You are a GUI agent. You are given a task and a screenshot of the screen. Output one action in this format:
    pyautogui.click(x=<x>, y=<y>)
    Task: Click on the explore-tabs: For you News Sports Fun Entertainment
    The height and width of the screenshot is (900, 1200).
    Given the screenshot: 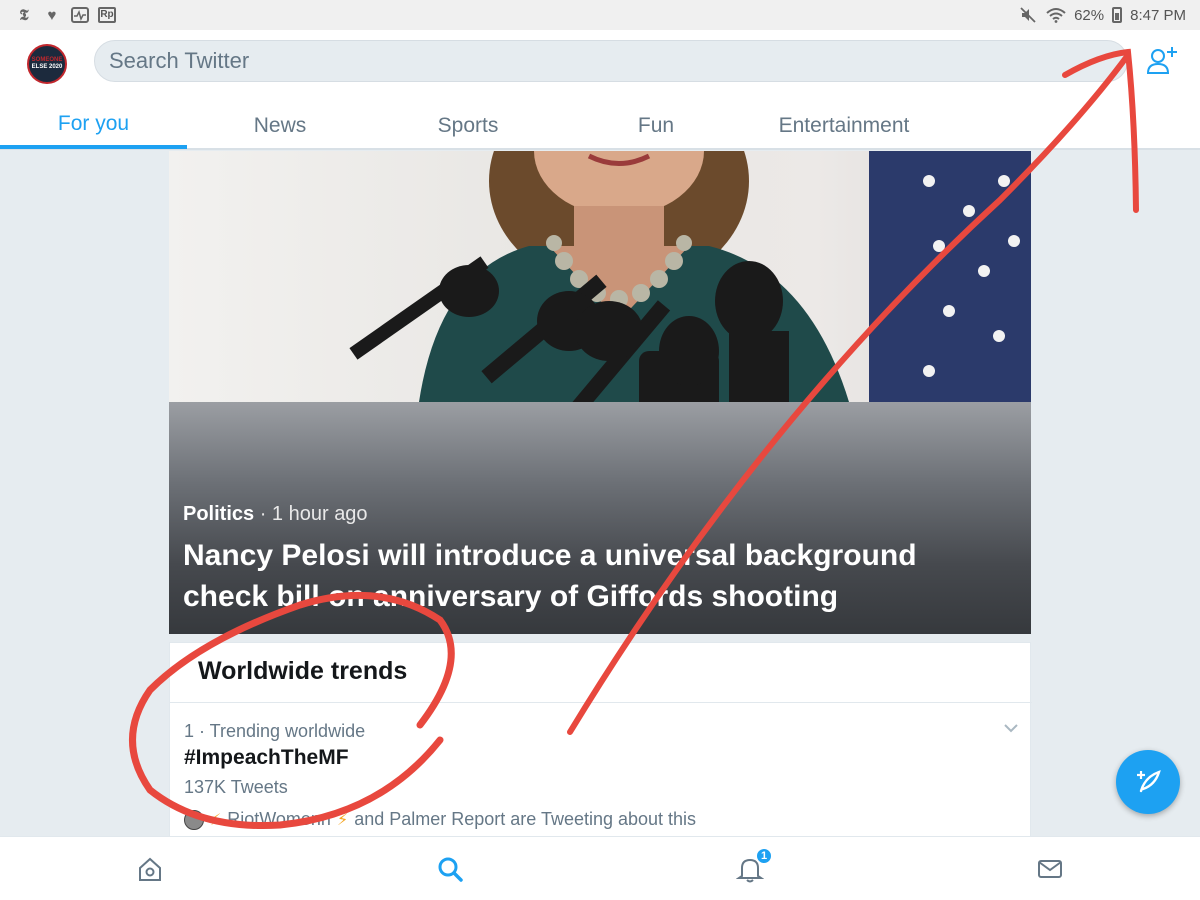 What is the action you would take?
    pyautogui.click(x=600, y=126)
    